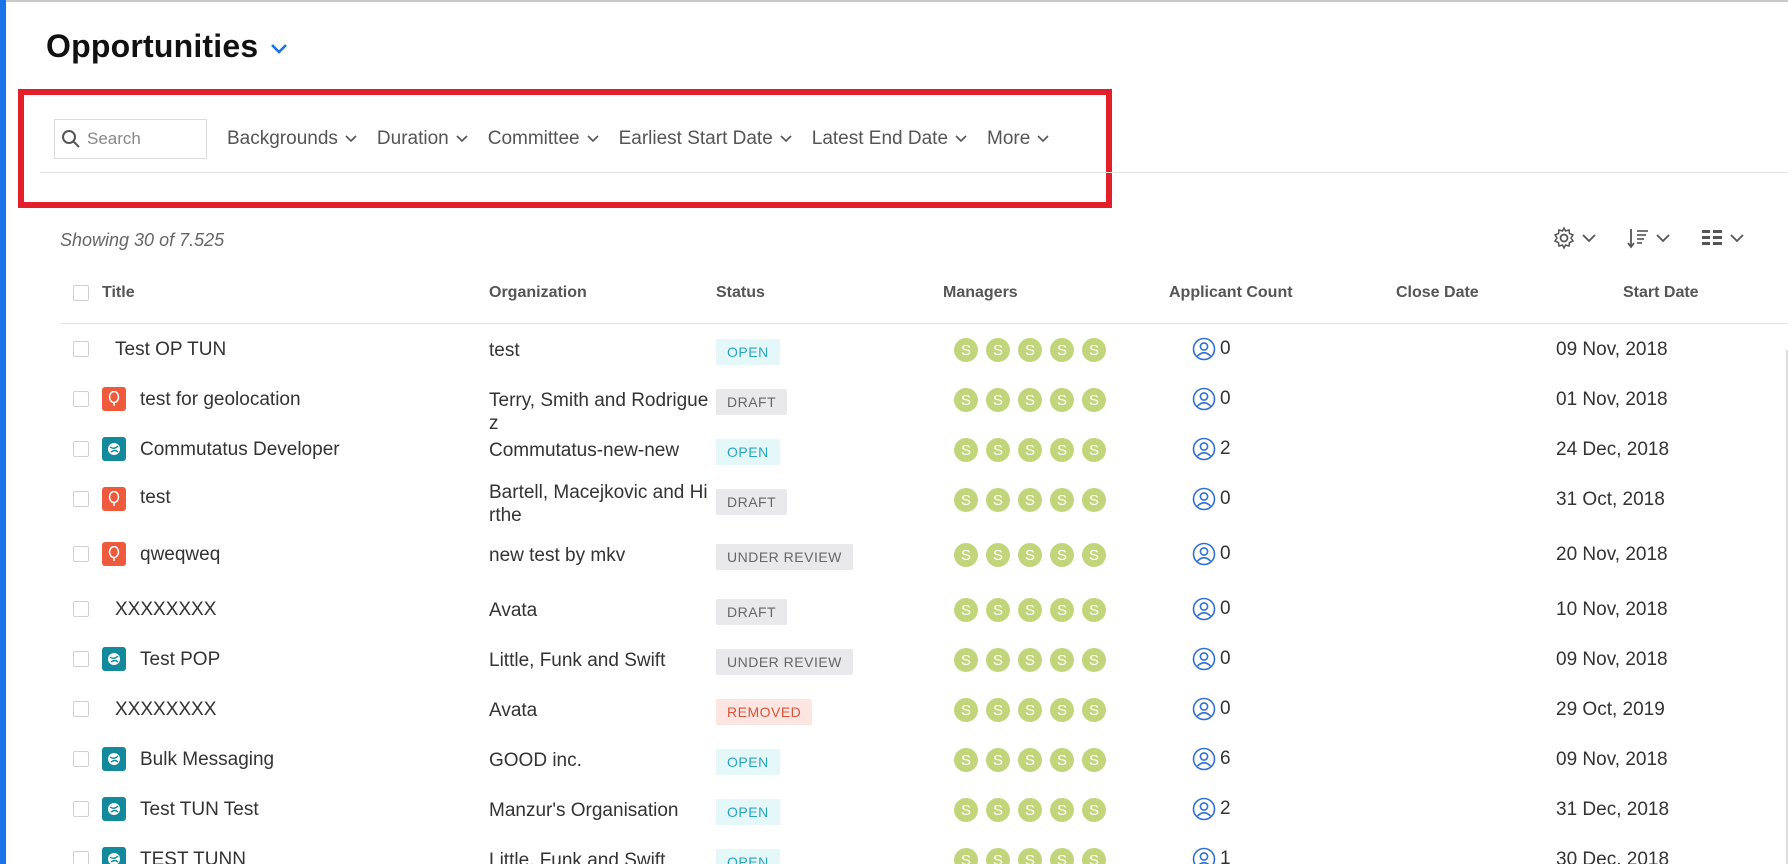 This screenshot has height=864, width=1788. What do you see at coordinates (167, 46) in the screenshot?
I see `page-title-wrap: Opportunities` at bounding box center [167, 46].